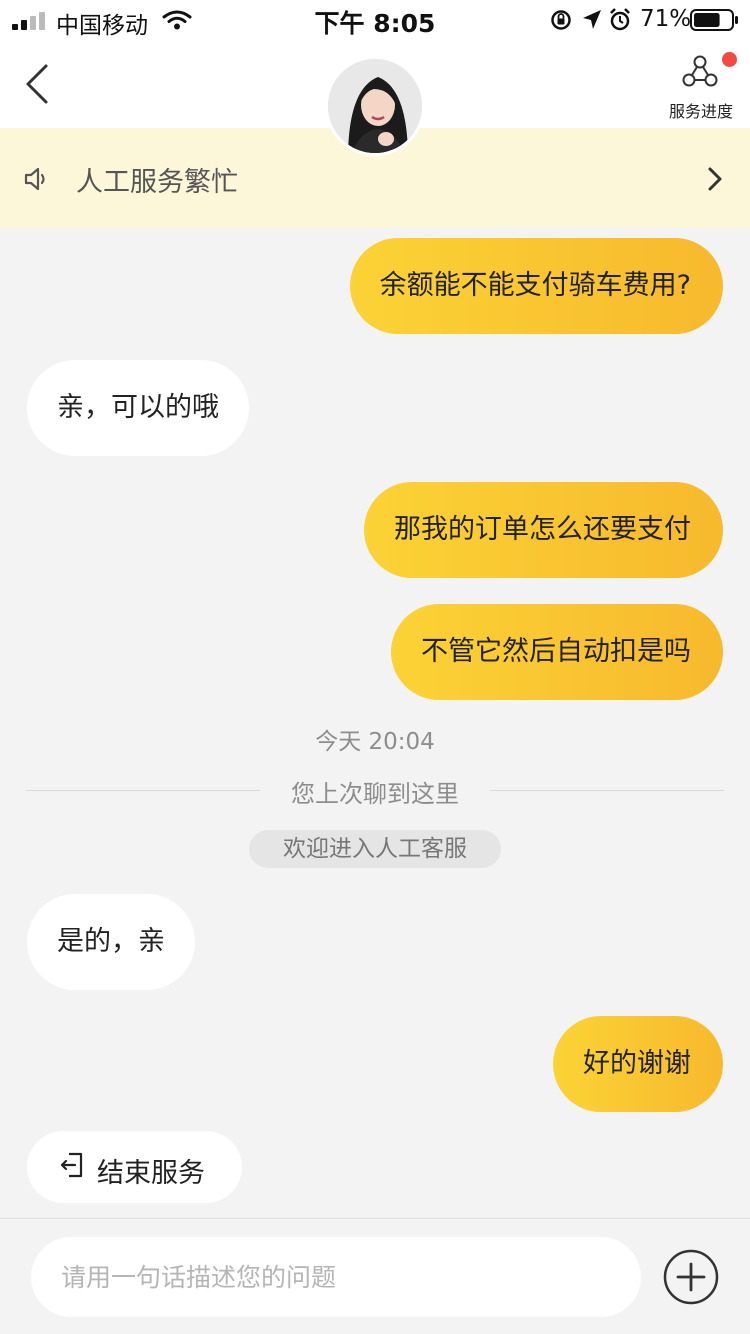 This screenshot has width=750, height=1334. I want to click on user-message-bubble: 余额能不能支付骑车费用?, so click(536, 286).